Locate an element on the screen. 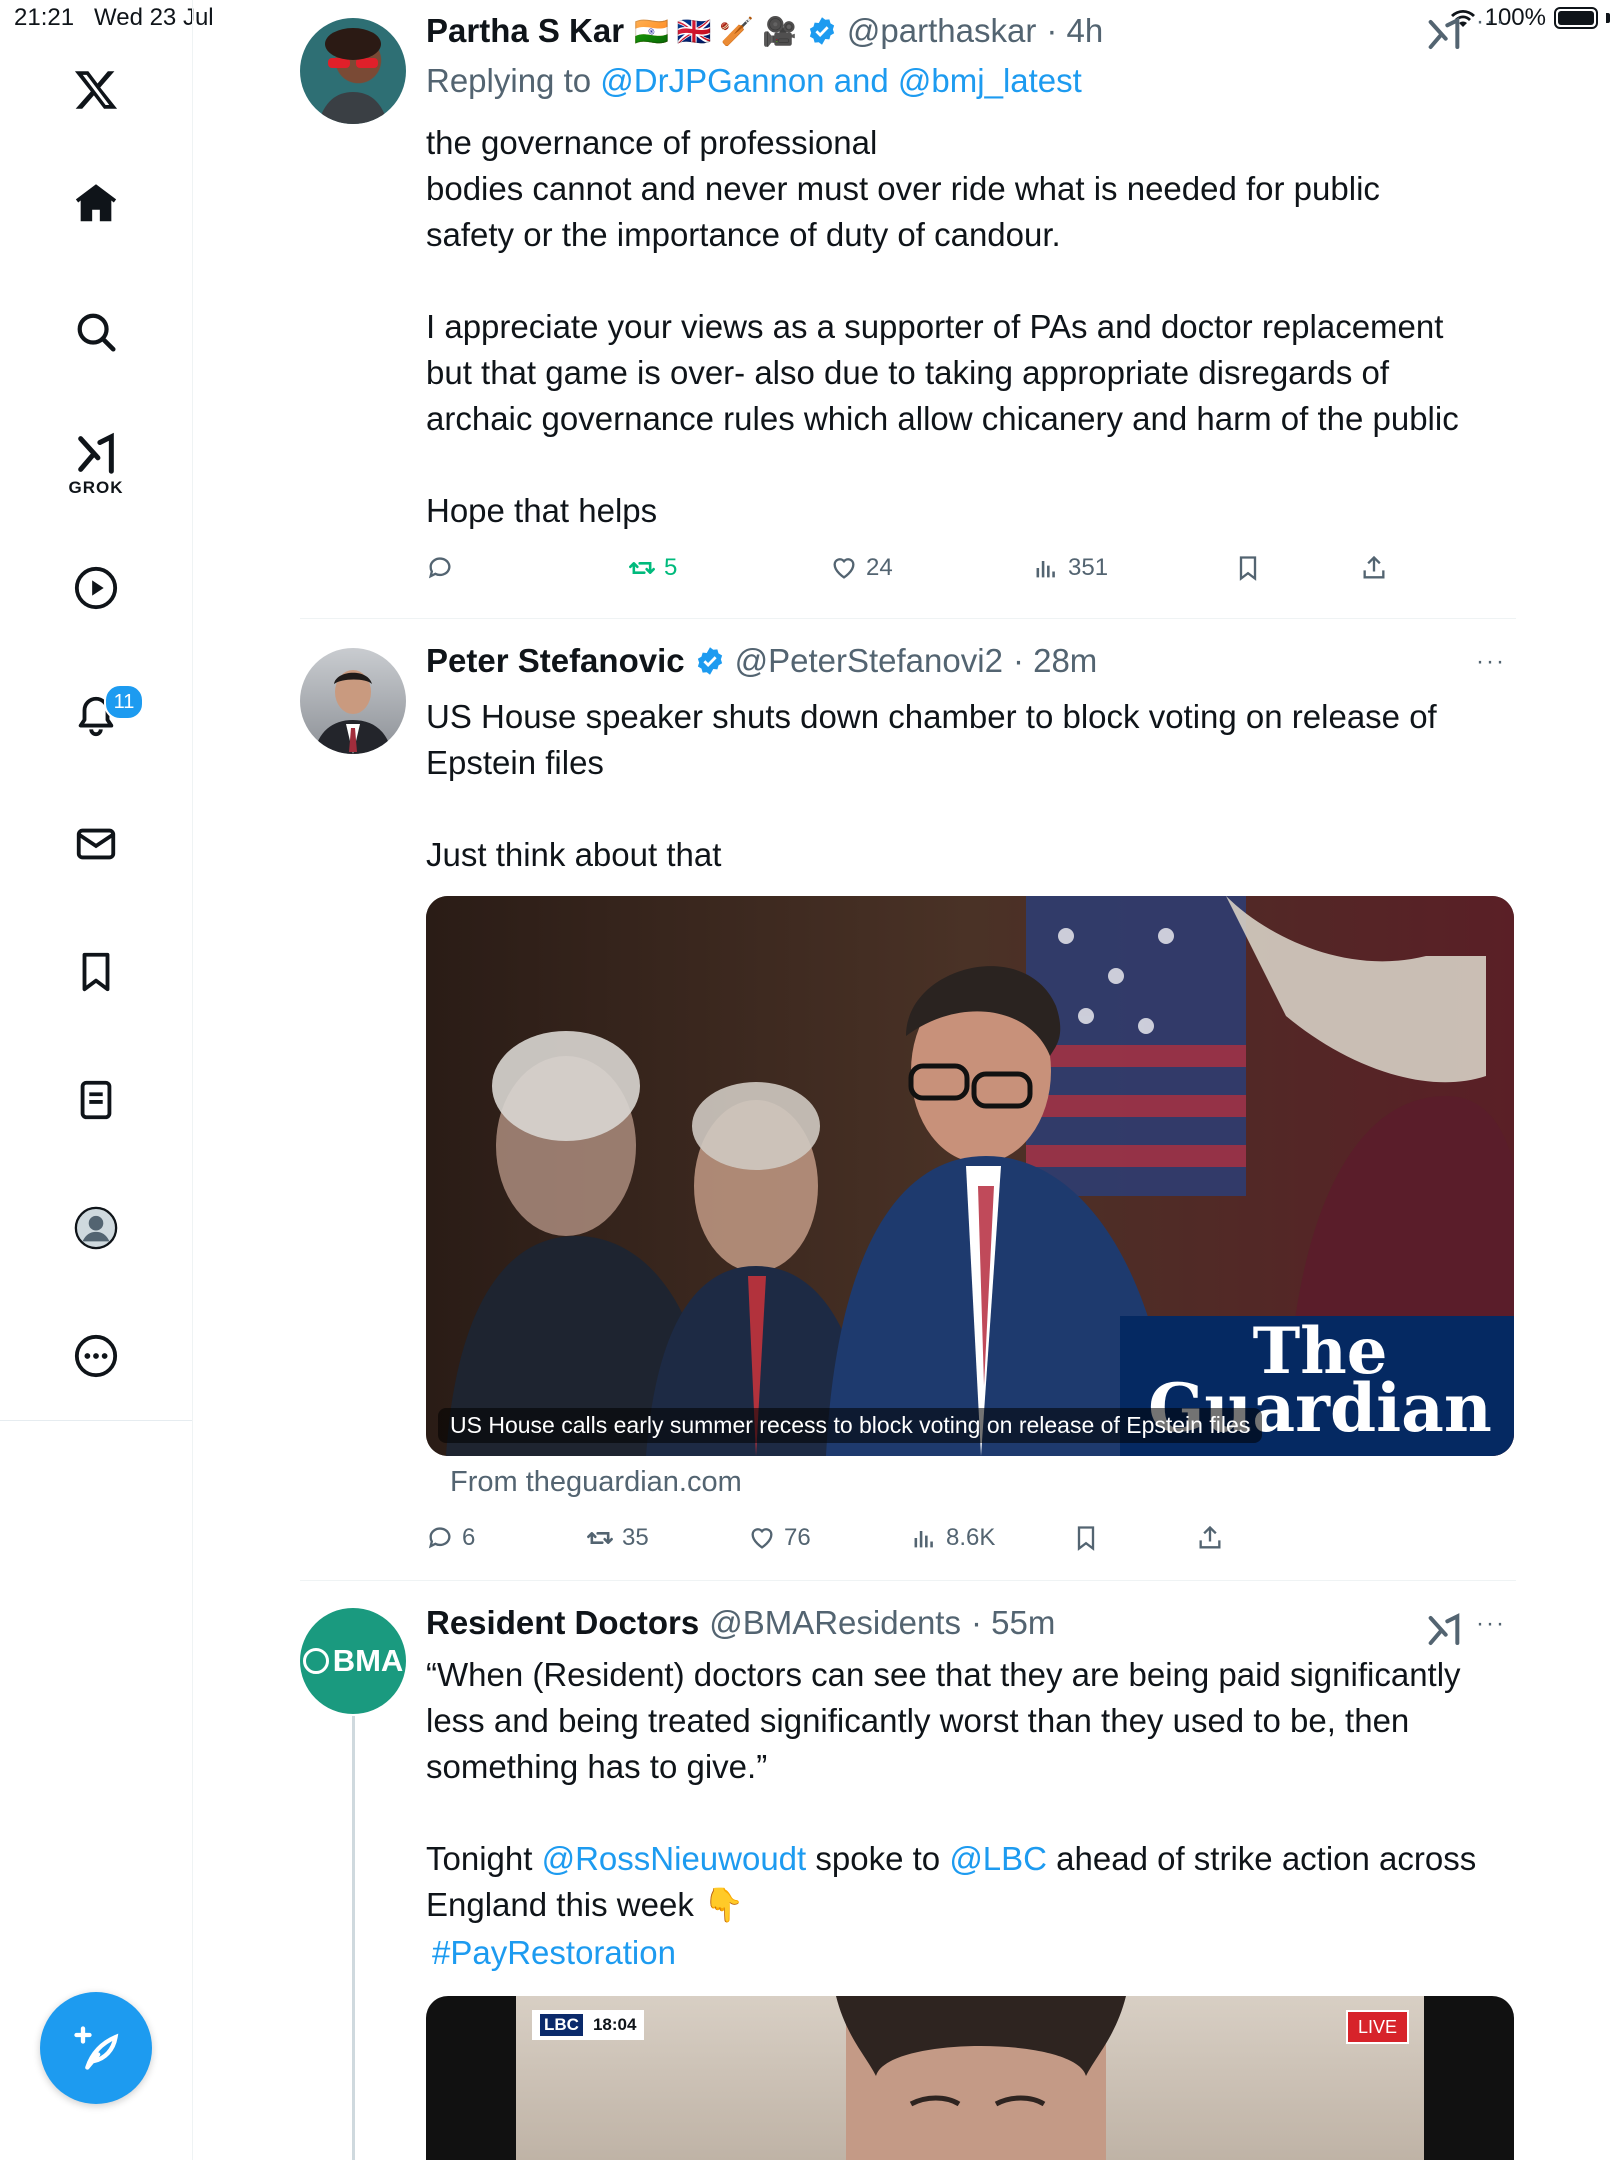 This screenshot has height=2160, width=1620. repost-button: 5 is located at coordinates (652, 568).